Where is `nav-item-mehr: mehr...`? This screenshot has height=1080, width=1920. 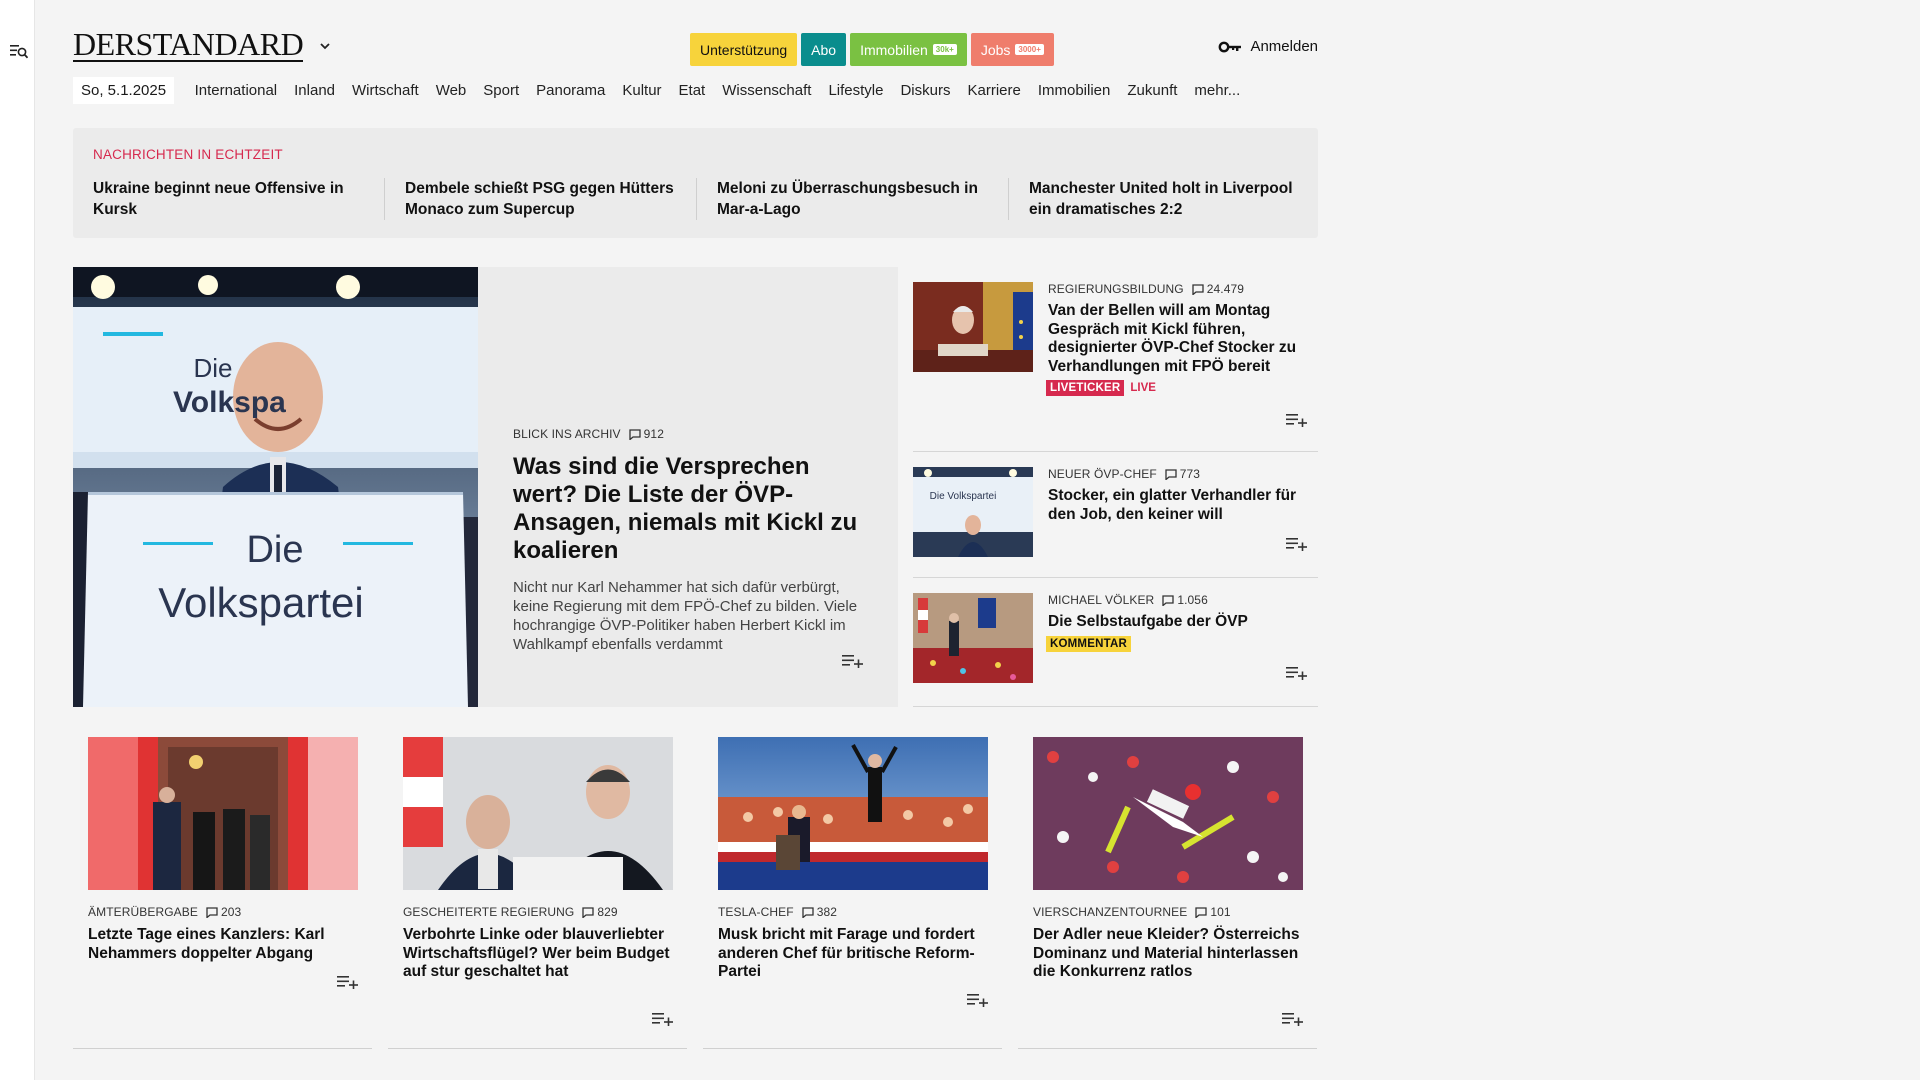 nav-item-mehr: mehr... is located at coordinates (1217, 90).